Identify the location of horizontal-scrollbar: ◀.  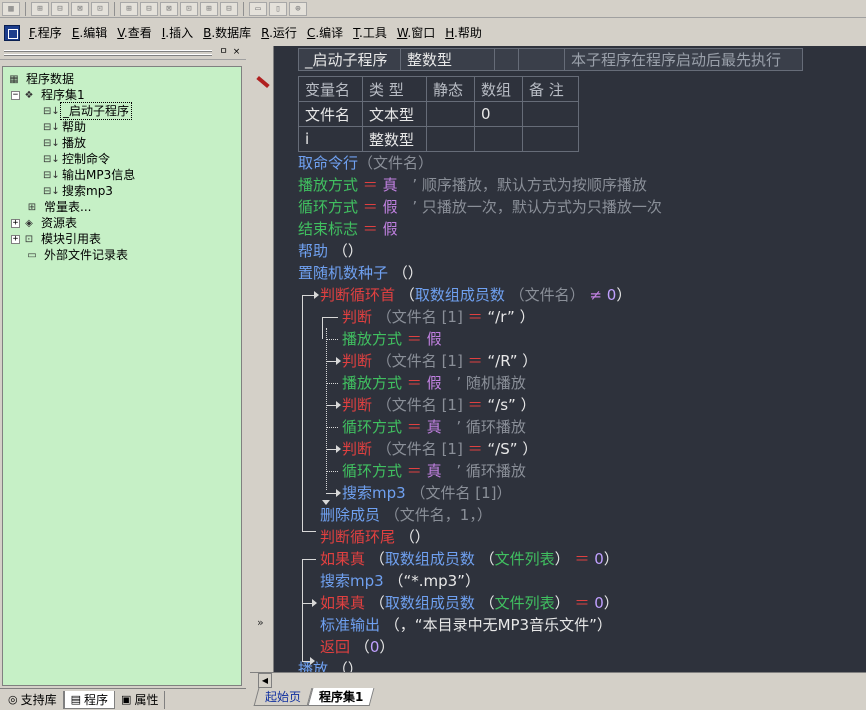
(558, 680).